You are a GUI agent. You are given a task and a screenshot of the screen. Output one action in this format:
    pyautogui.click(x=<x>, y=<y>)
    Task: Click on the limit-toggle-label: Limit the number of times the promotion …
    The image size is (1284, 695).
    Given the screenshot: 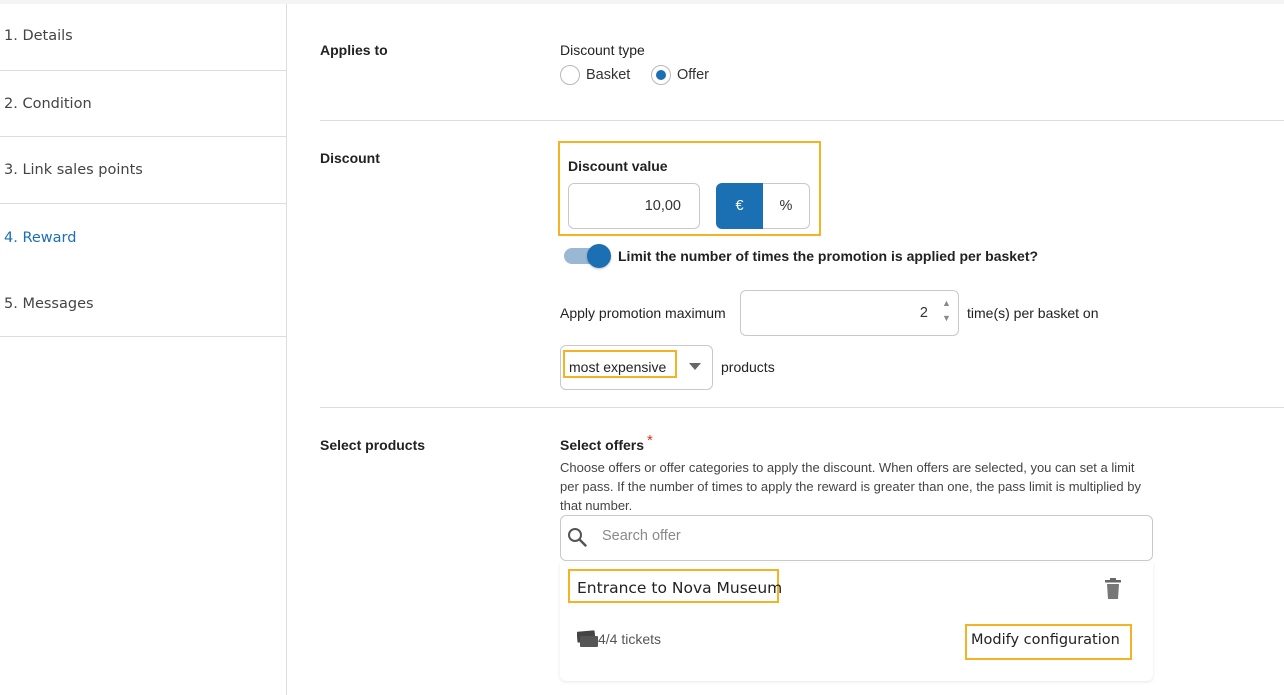 What is the action you would take?
    pyautogui.click(x=828, y=256)
    